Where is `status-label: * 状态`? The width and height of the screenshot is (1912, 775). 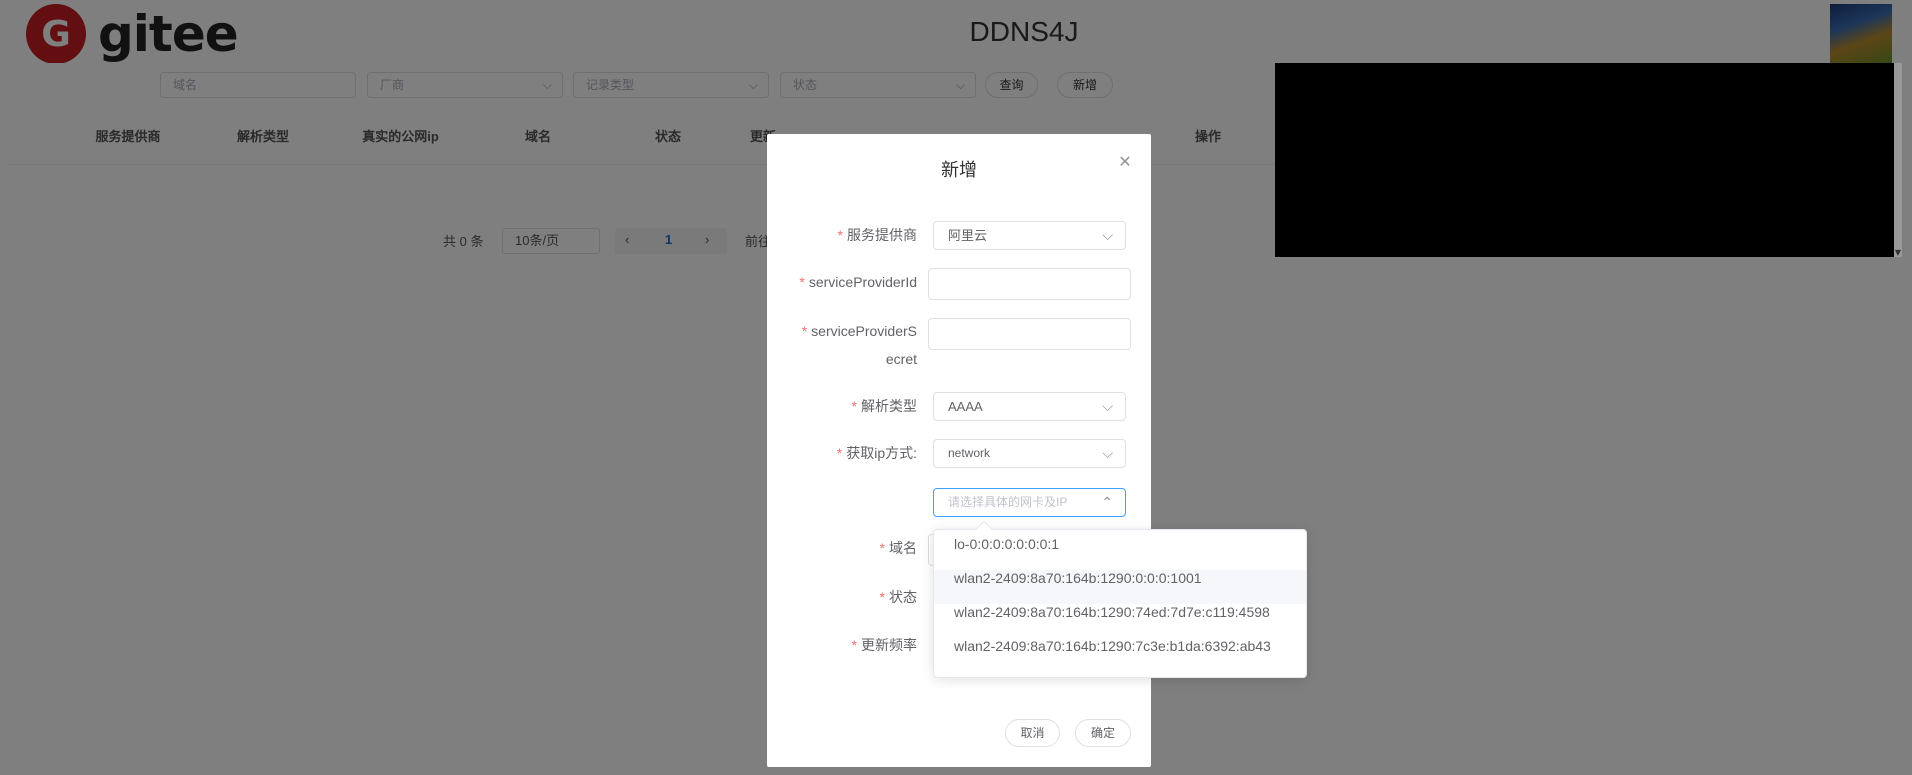 status-label: * 状态 is located at coordinates (898, 597).